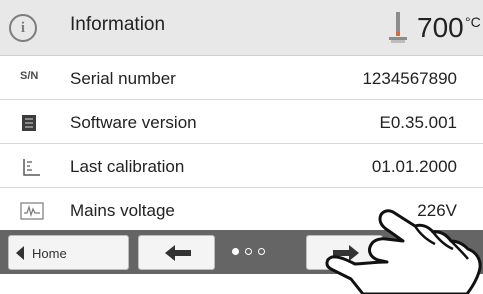  What do you see at coordinates (473, 22) in the screenshot?
I see `temperature-unit: °C` at bounding box center [473, 22].